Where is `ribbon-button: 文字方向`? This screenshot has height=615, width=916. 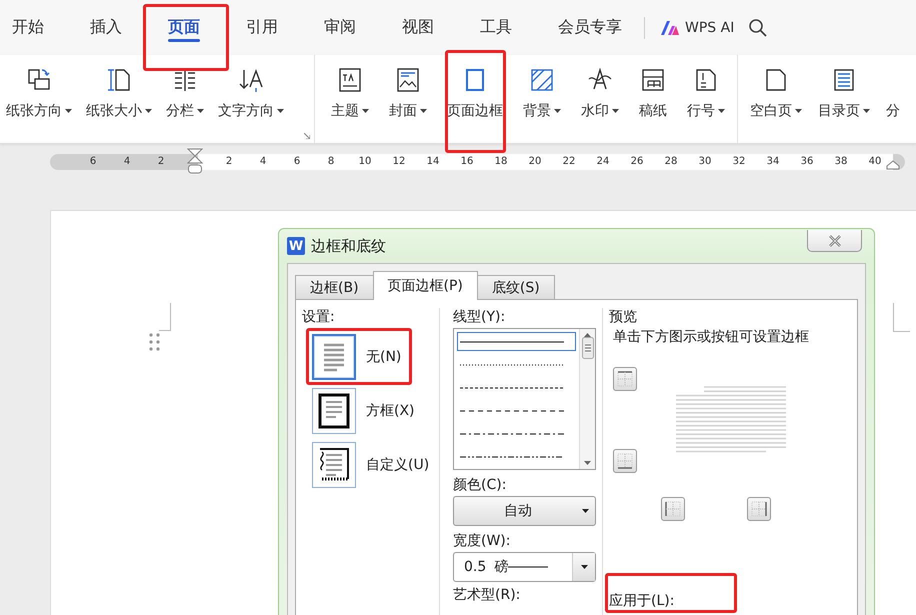 ribbon-button: 文字方向 is located at coordinates (251, 102).